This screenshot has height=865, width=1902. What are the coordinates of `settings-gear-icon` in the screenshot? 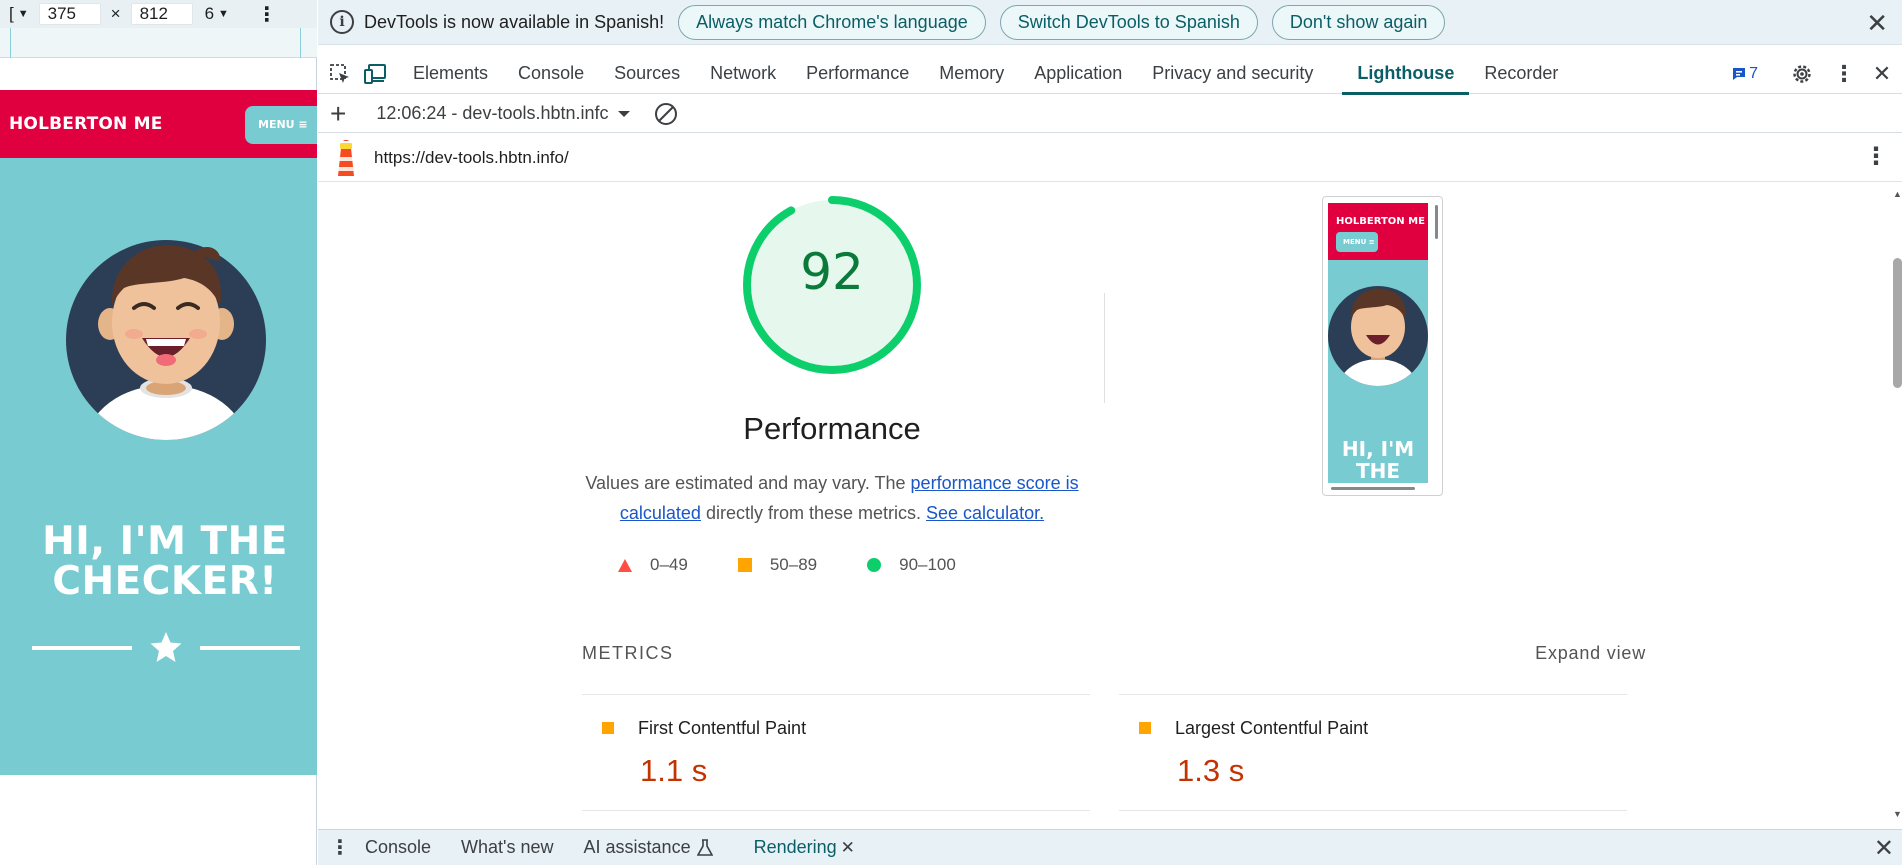 It's located at (1802, 74).